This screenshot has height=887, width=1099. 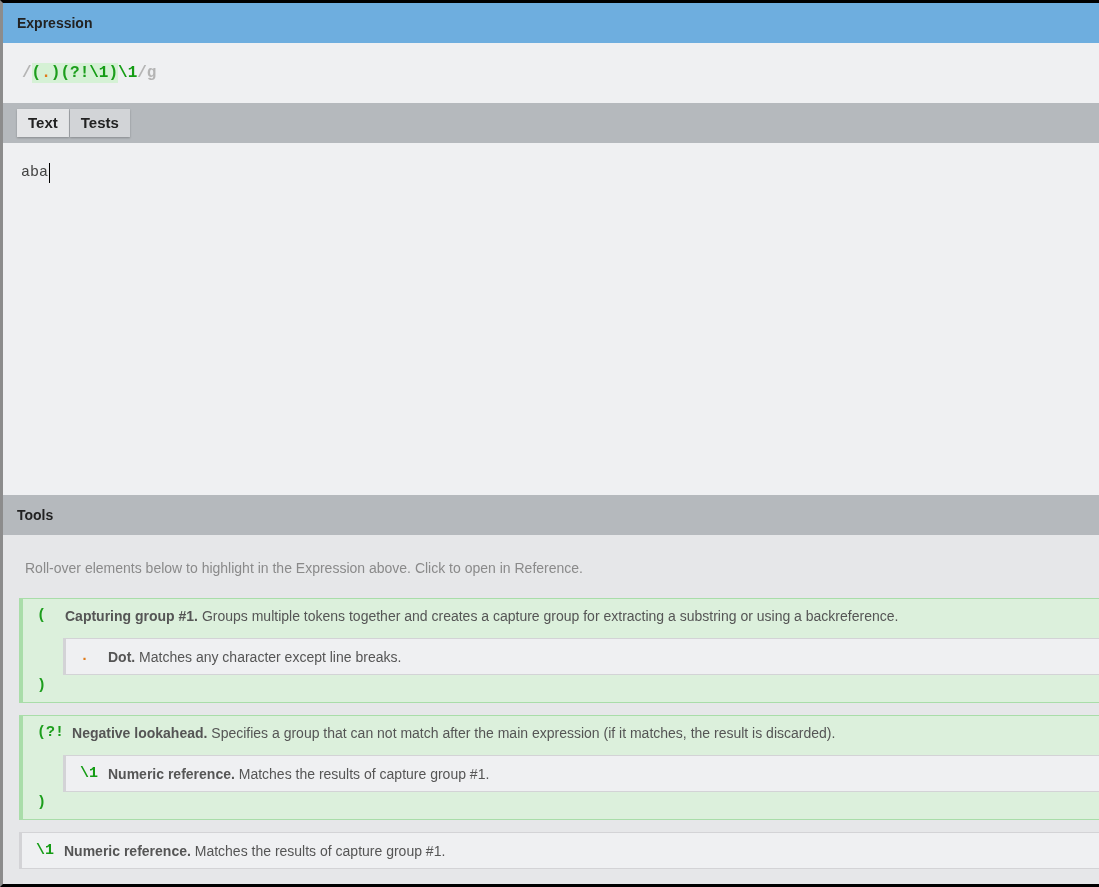 I want to click on panel-title: Tools, so click(x=35, y=515).